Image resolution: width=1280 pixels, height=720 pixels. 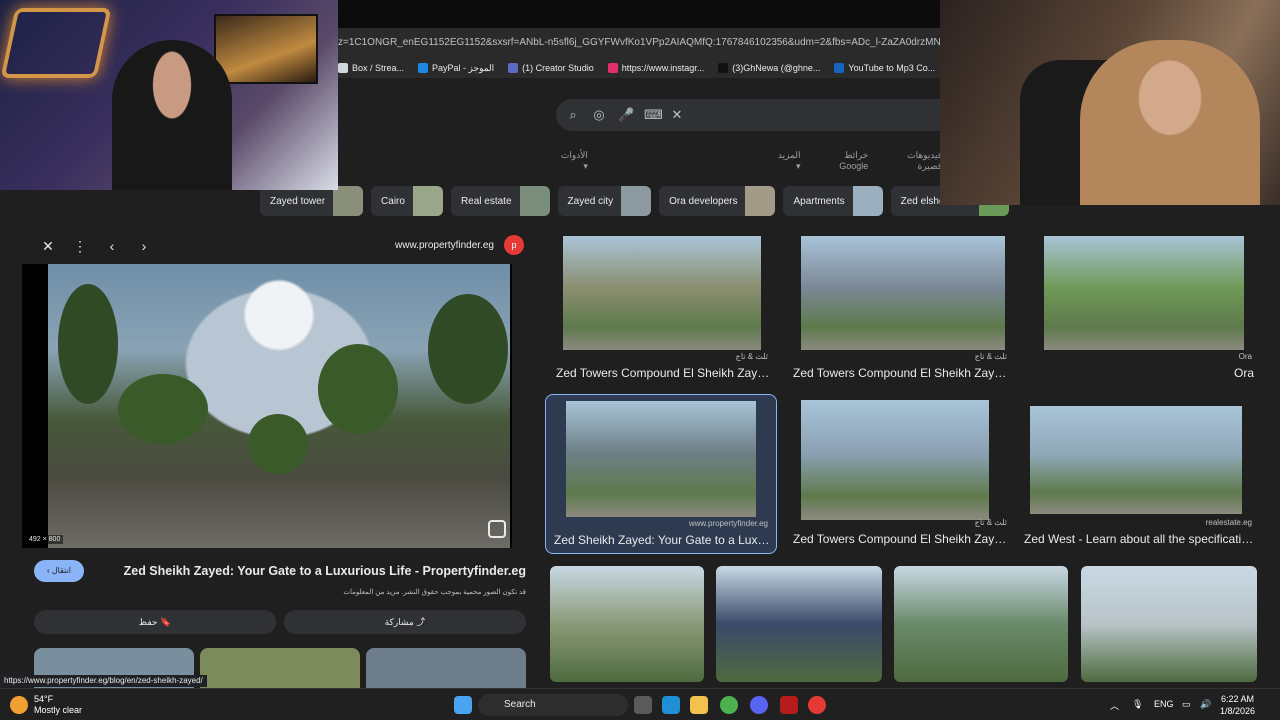 What do you see at coordinates (604, 201) in the screenshot?
I see `related-search-chip: Zayed city` at bounding box center [604, 201].